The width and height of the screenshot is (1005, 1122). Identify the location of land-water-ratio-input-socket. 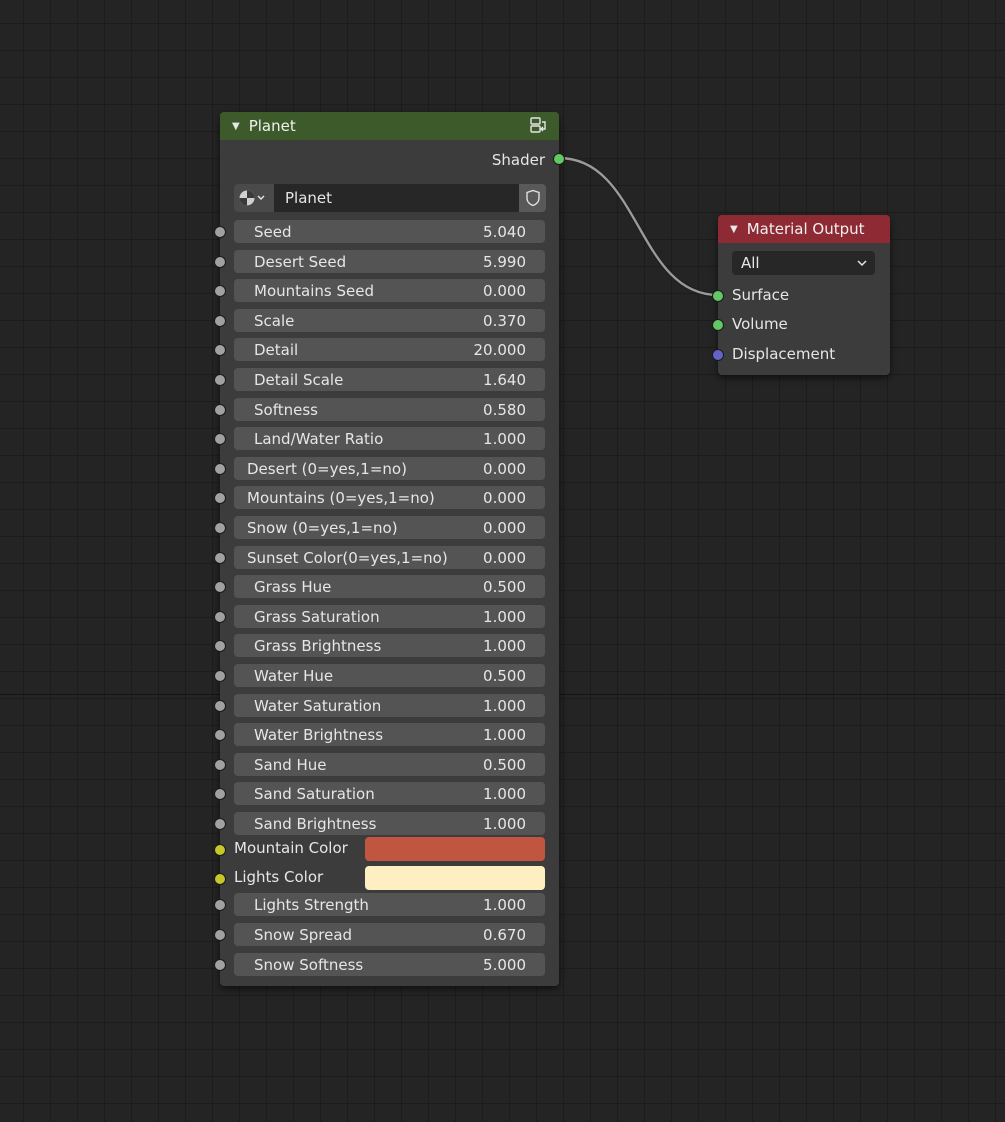
(220, 439).